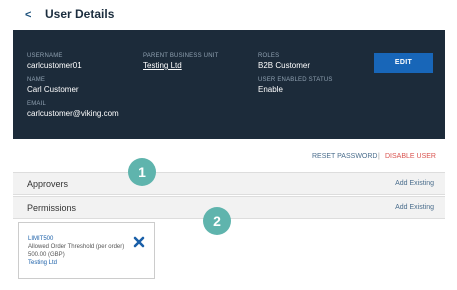 This screenshot has height=290, width=457. I want to click on roles-label: ROLES, so click(269, 56).